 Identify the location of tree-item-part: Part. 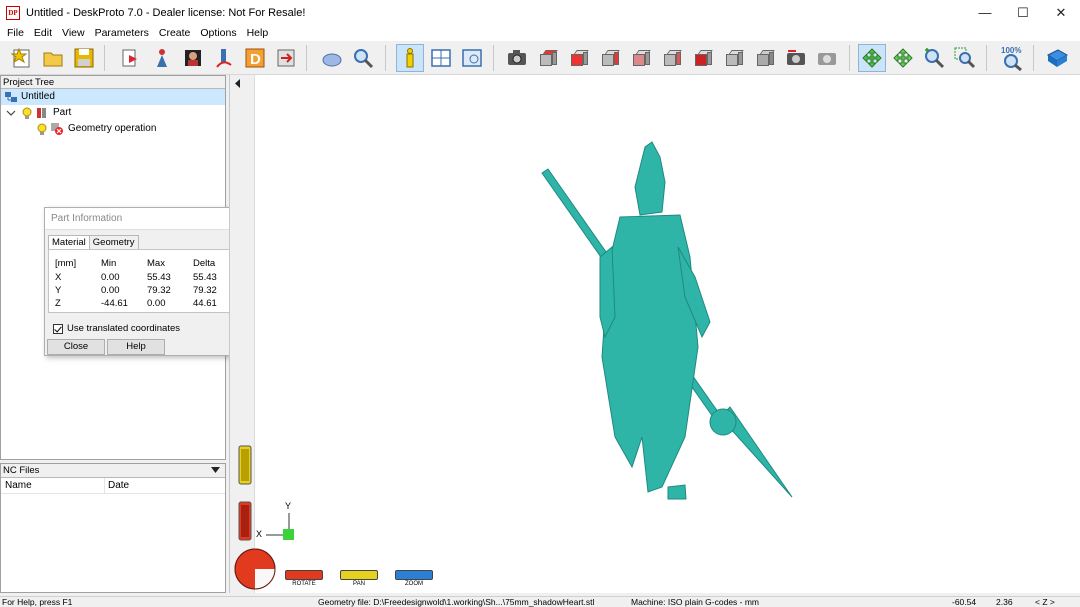
(113, 113).